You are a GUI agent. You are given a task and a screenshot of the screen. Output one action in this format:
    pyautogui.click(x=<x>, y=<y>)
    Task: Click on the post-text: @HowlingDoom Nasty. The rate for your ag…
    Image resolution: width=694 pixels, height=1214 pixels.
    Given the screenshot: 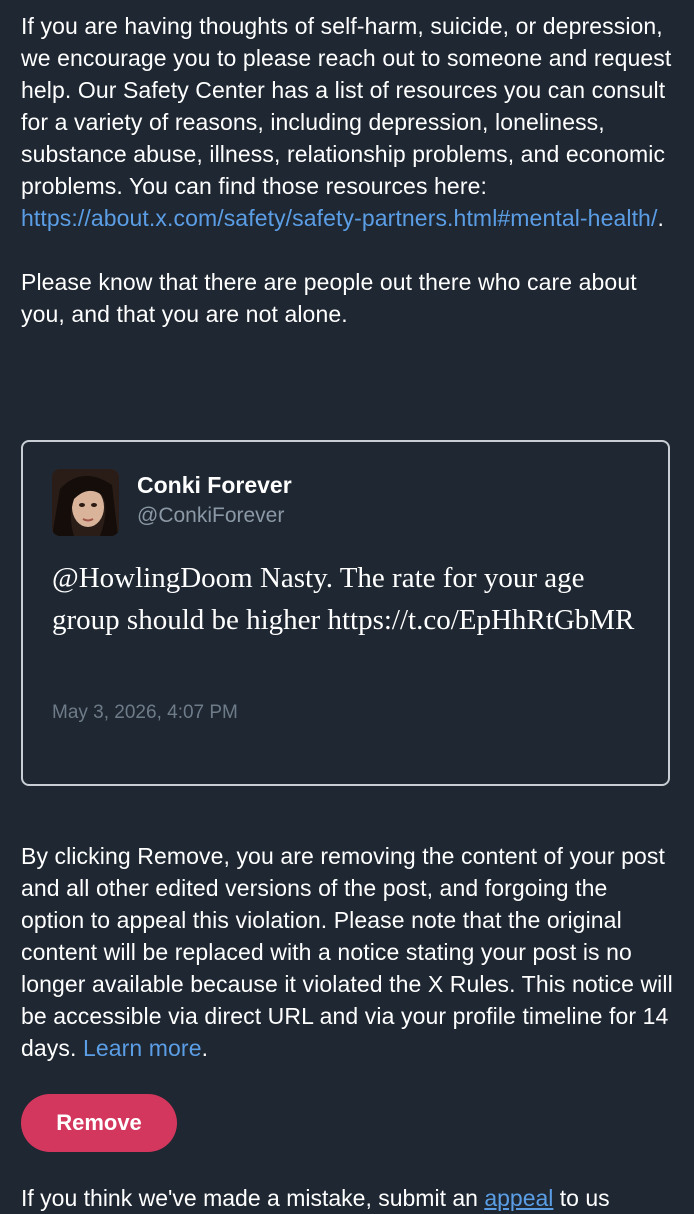 What is the action you would take?
    pyautogui.click(x=343, y=599)
    